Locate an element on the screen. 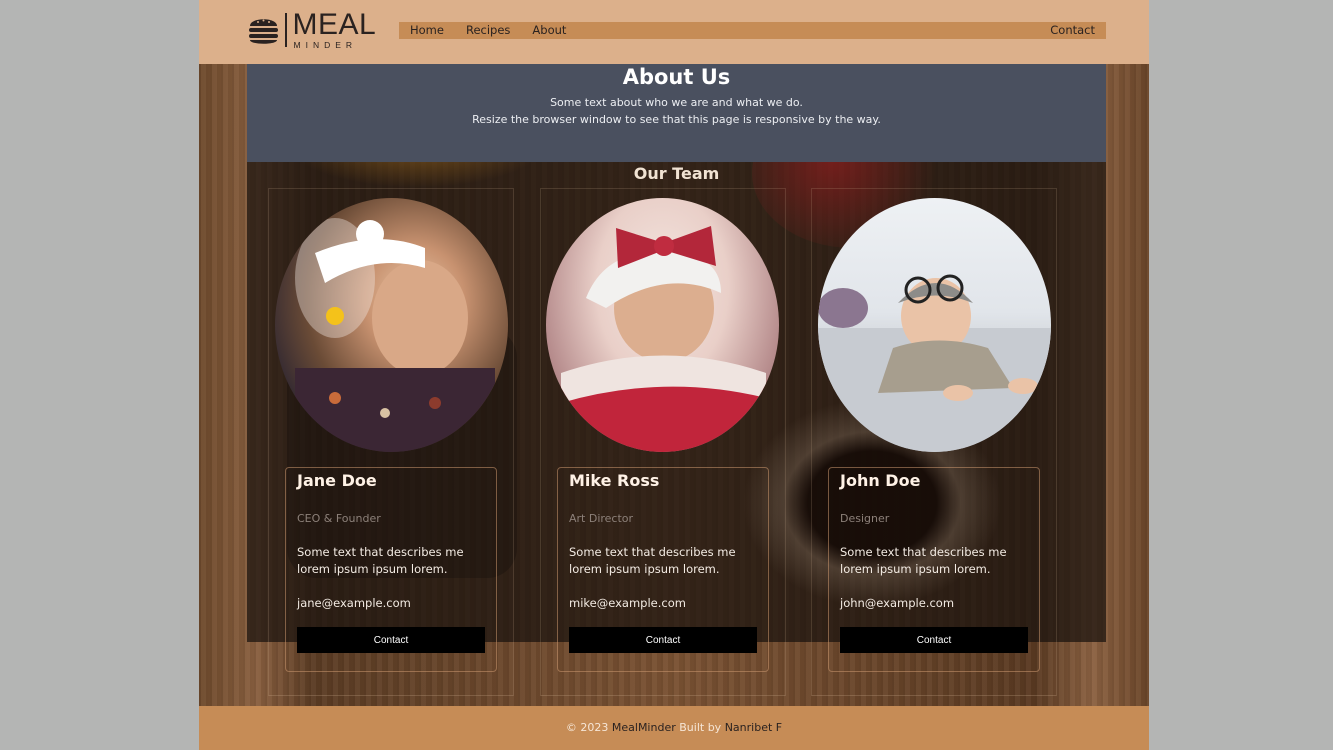 The image size is (1333, 750). member-email: mike@example.com is located at coordinates (627, 603).